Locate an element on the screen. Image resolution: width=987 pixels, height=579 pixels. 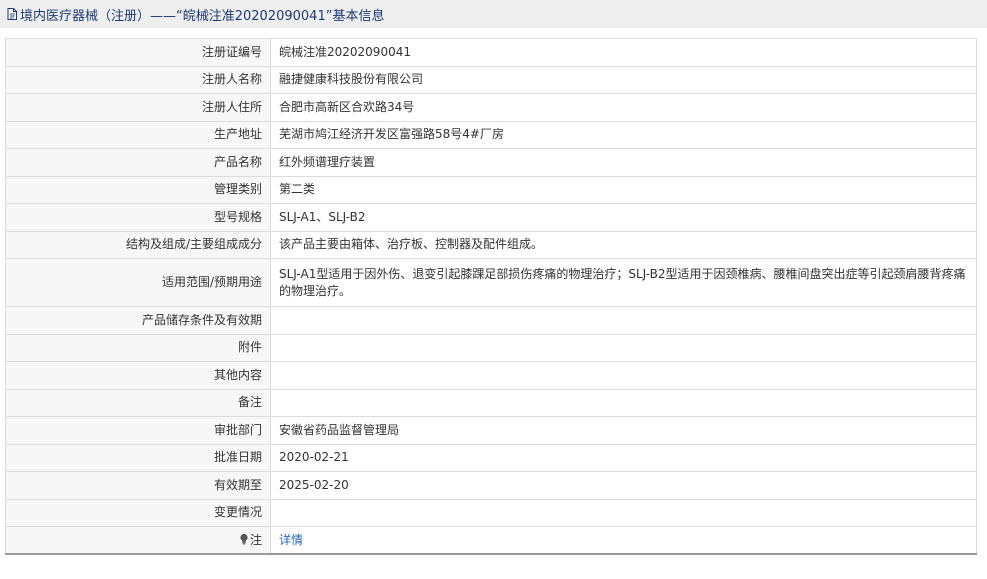
table-row: 其他内容 is located at coordinates (491, 375).